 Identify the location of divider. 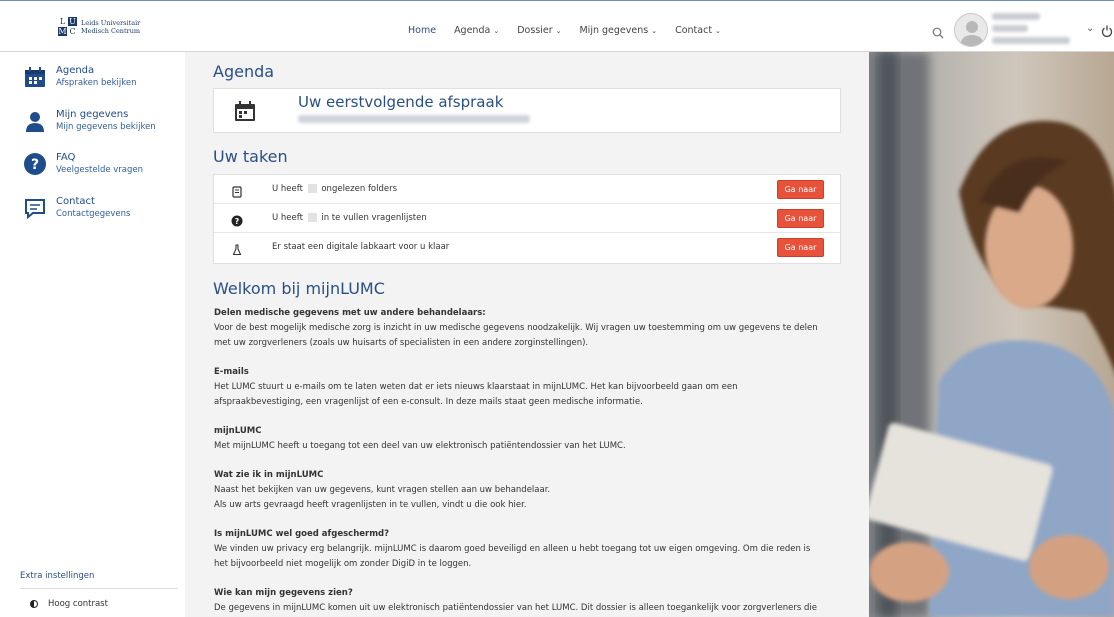
(99, 588).